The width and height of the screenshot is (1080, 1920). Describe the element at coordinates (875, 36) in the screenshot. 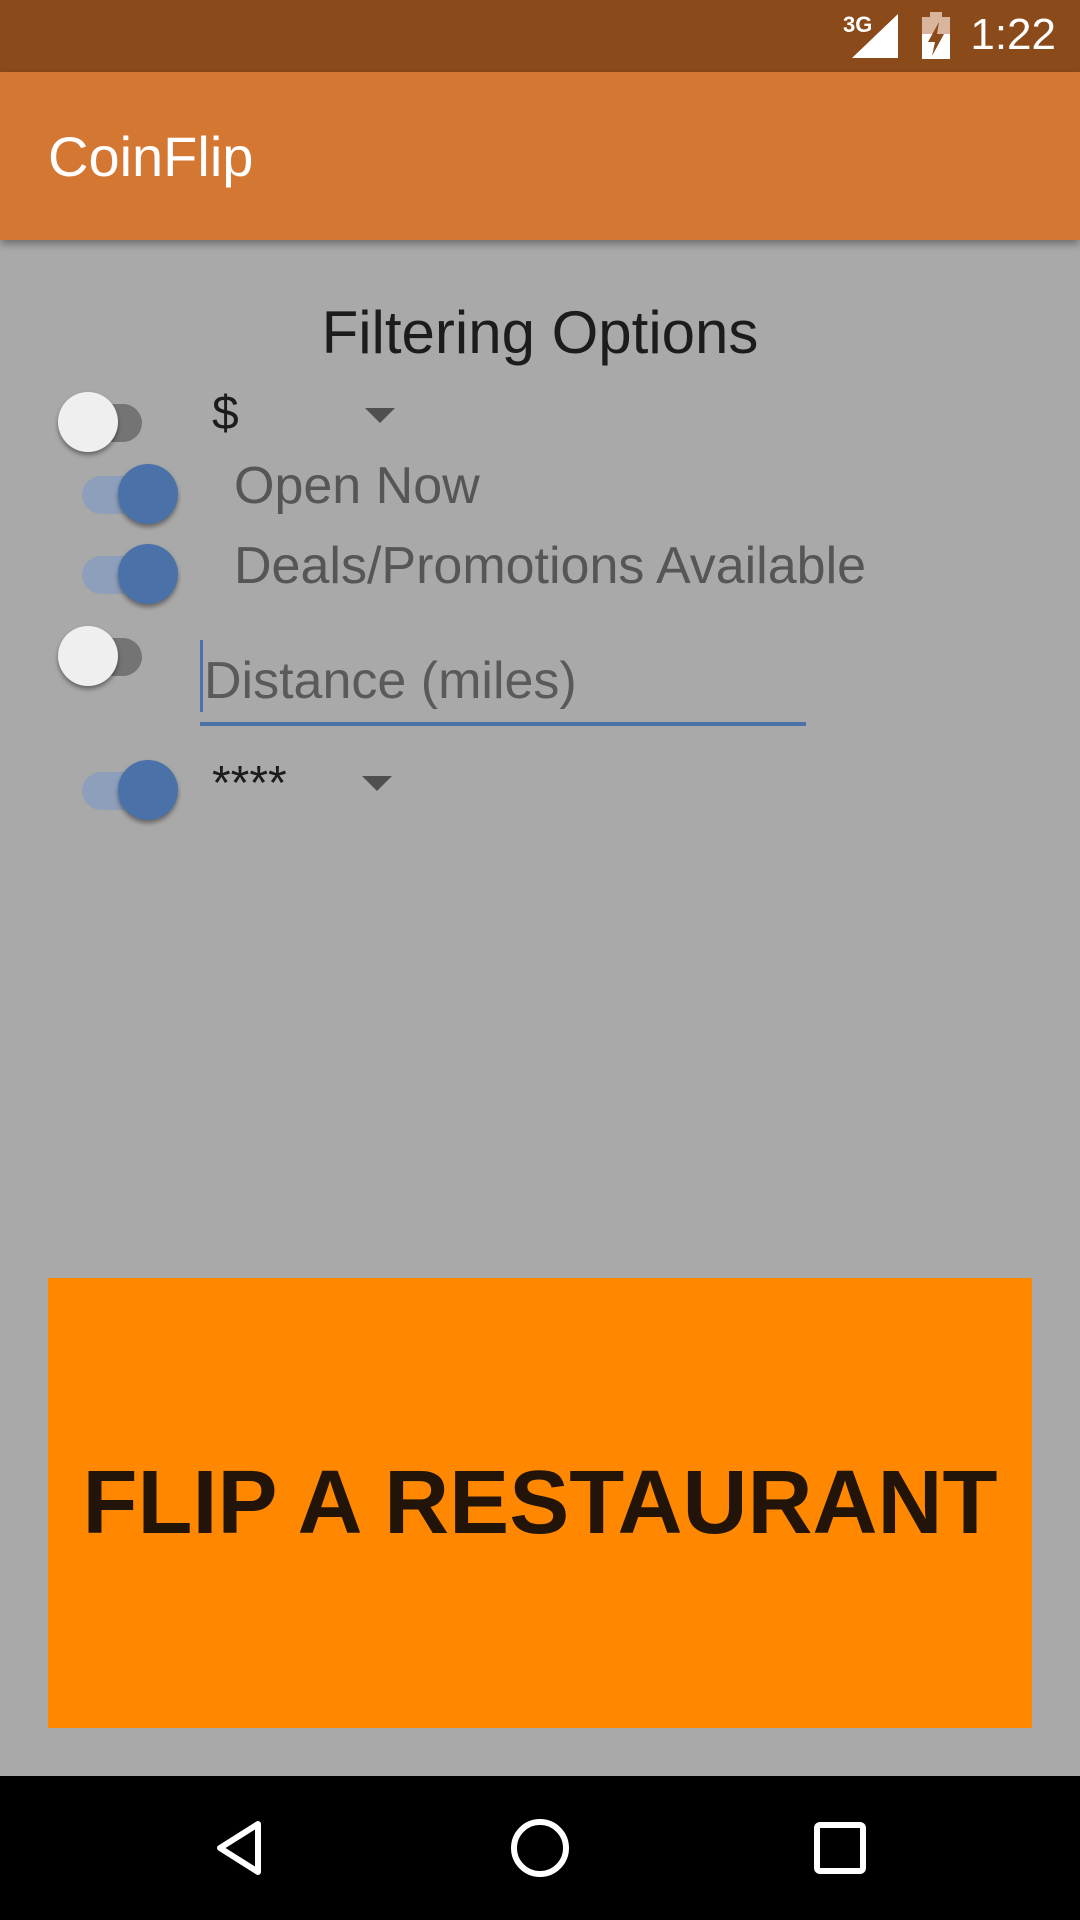

I see `signal-icon` at that location.